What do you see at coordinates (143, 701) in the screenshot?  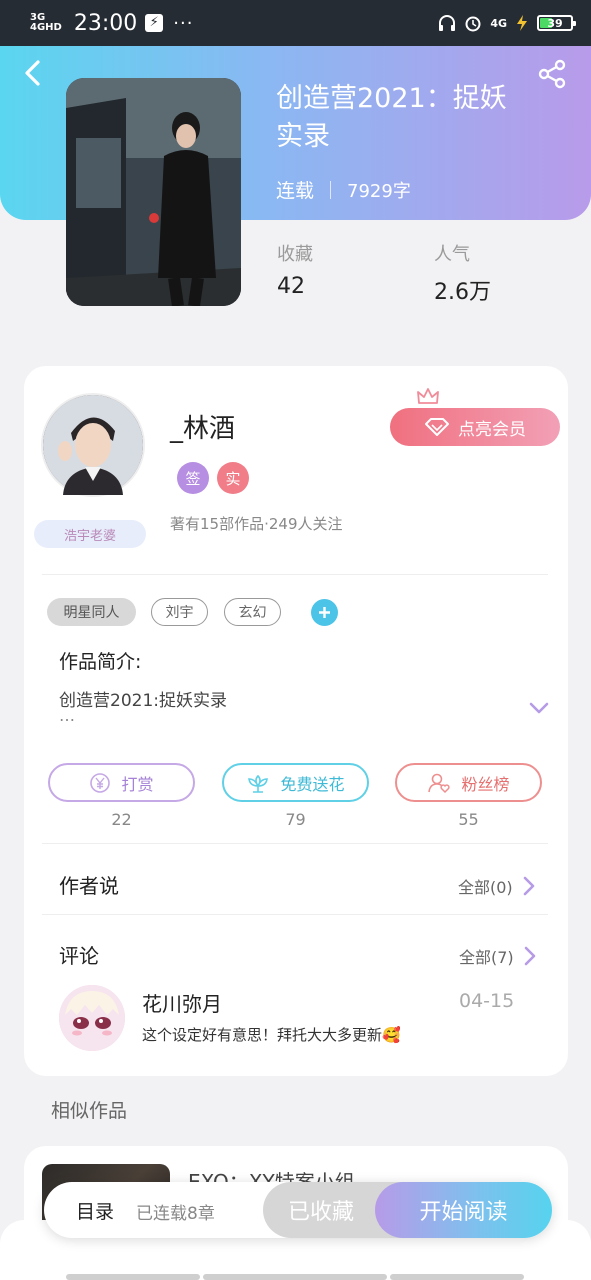 I see `intro-text: 创造营2021:捉妖实录` at bounding box center [143, 701].